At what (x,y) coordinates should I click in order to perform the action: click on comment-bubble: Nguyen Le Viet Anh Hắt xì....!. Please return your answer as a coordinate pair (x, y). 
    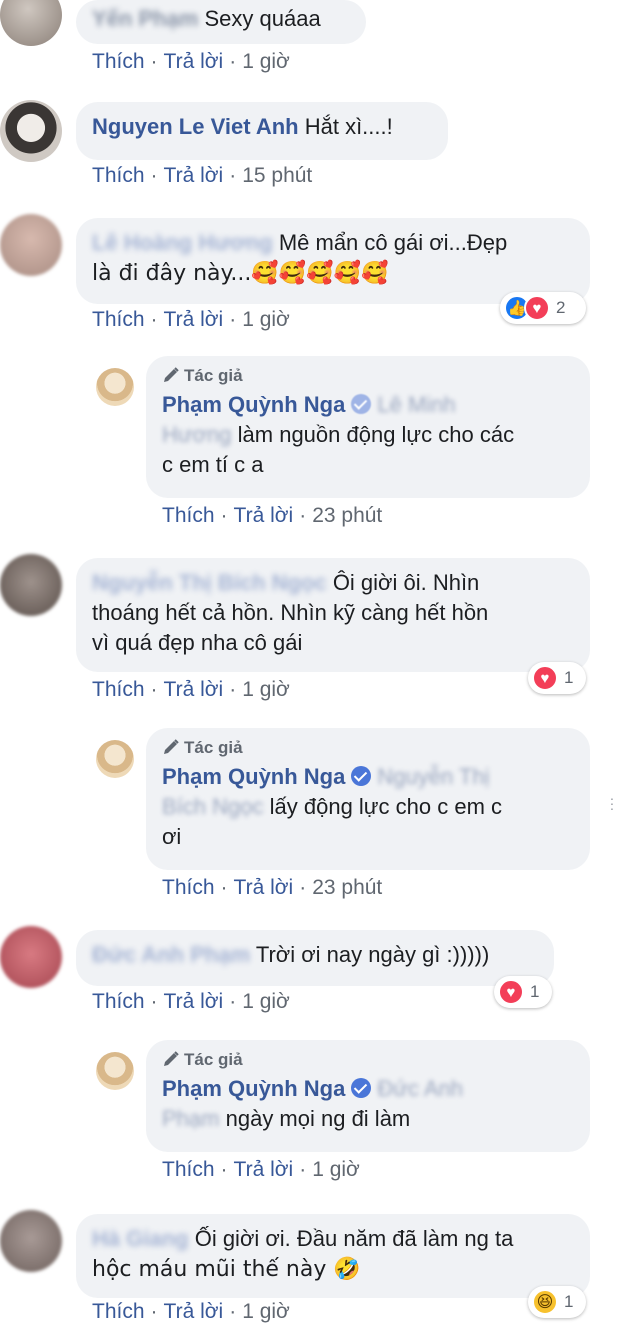
    Looking at the image, I should click on (262, 131).